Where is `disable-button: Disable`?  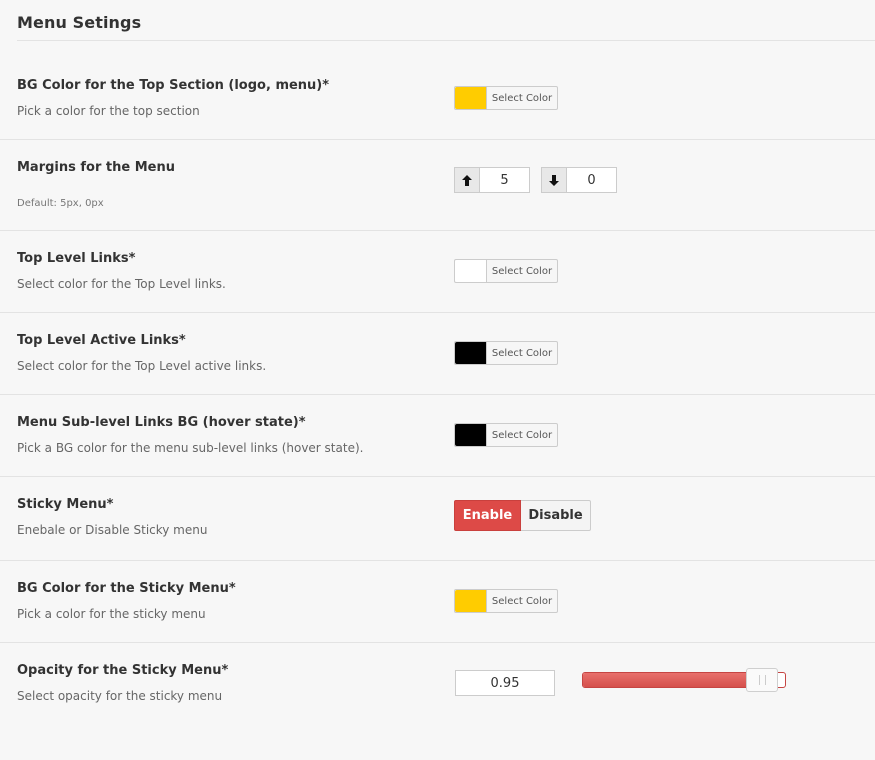 disable-button: Disable is located at coordinates (556, 515).